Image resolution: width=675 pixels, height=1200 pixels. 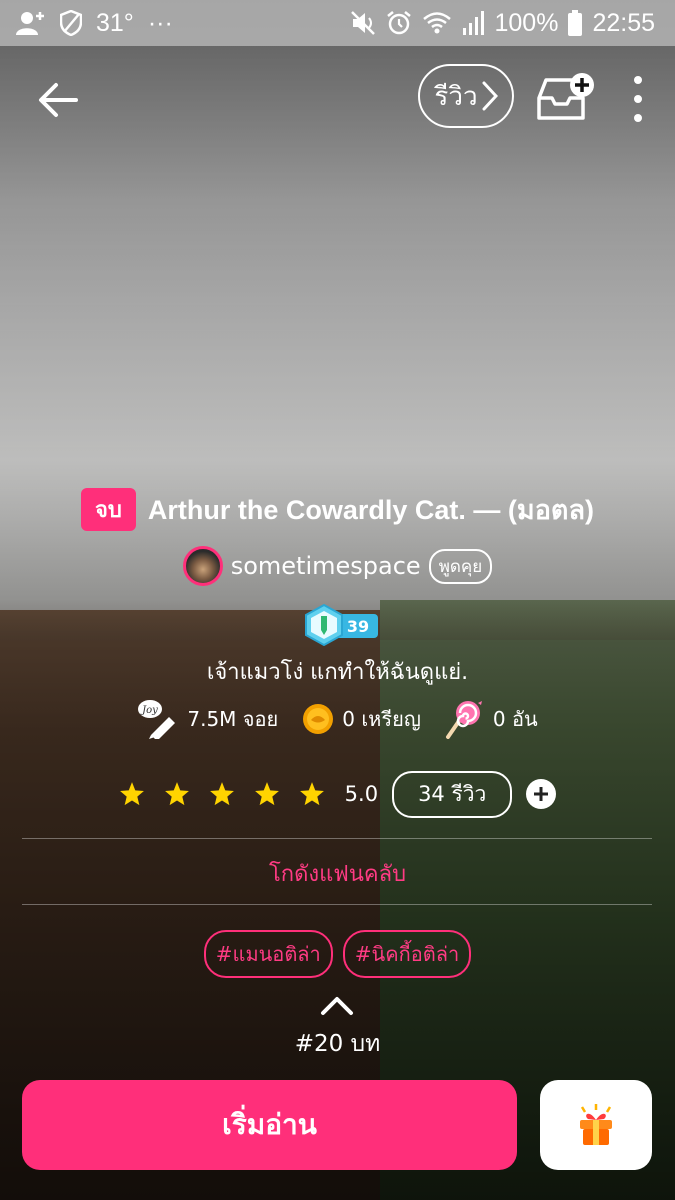 I want to click on clock: 22:55, so click(x=623, y=22).